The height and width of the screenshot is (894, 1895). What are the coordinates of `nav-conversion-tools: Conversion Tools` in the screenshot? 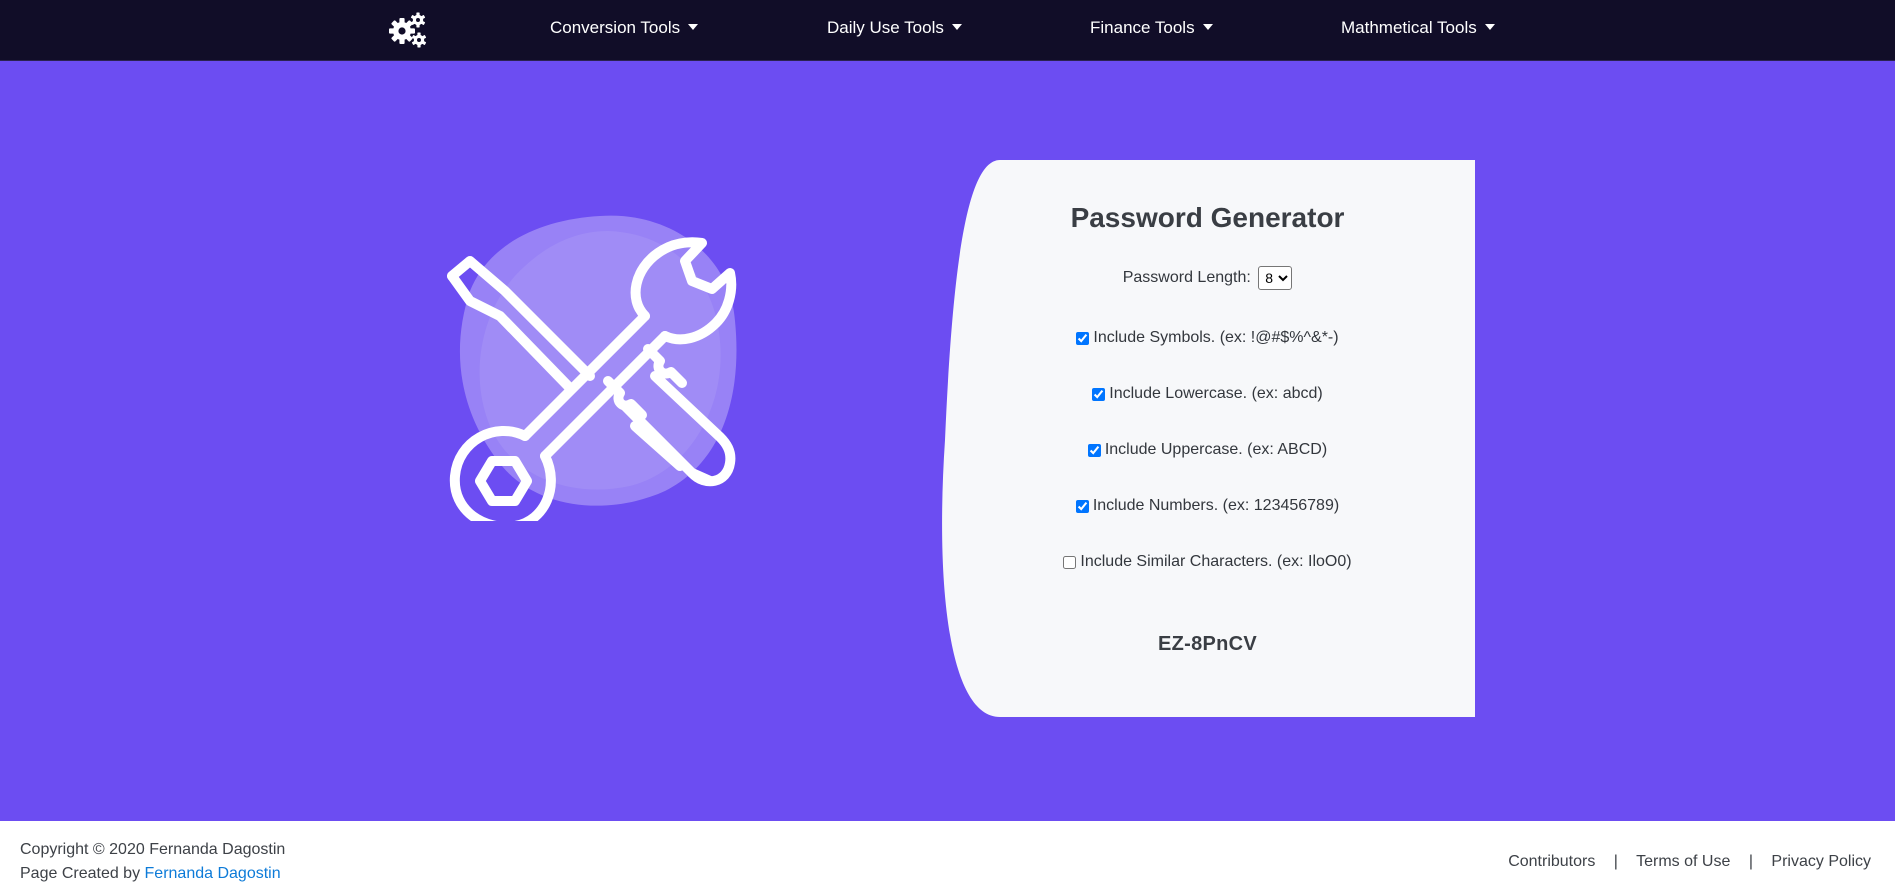 It's located at (624, 28).